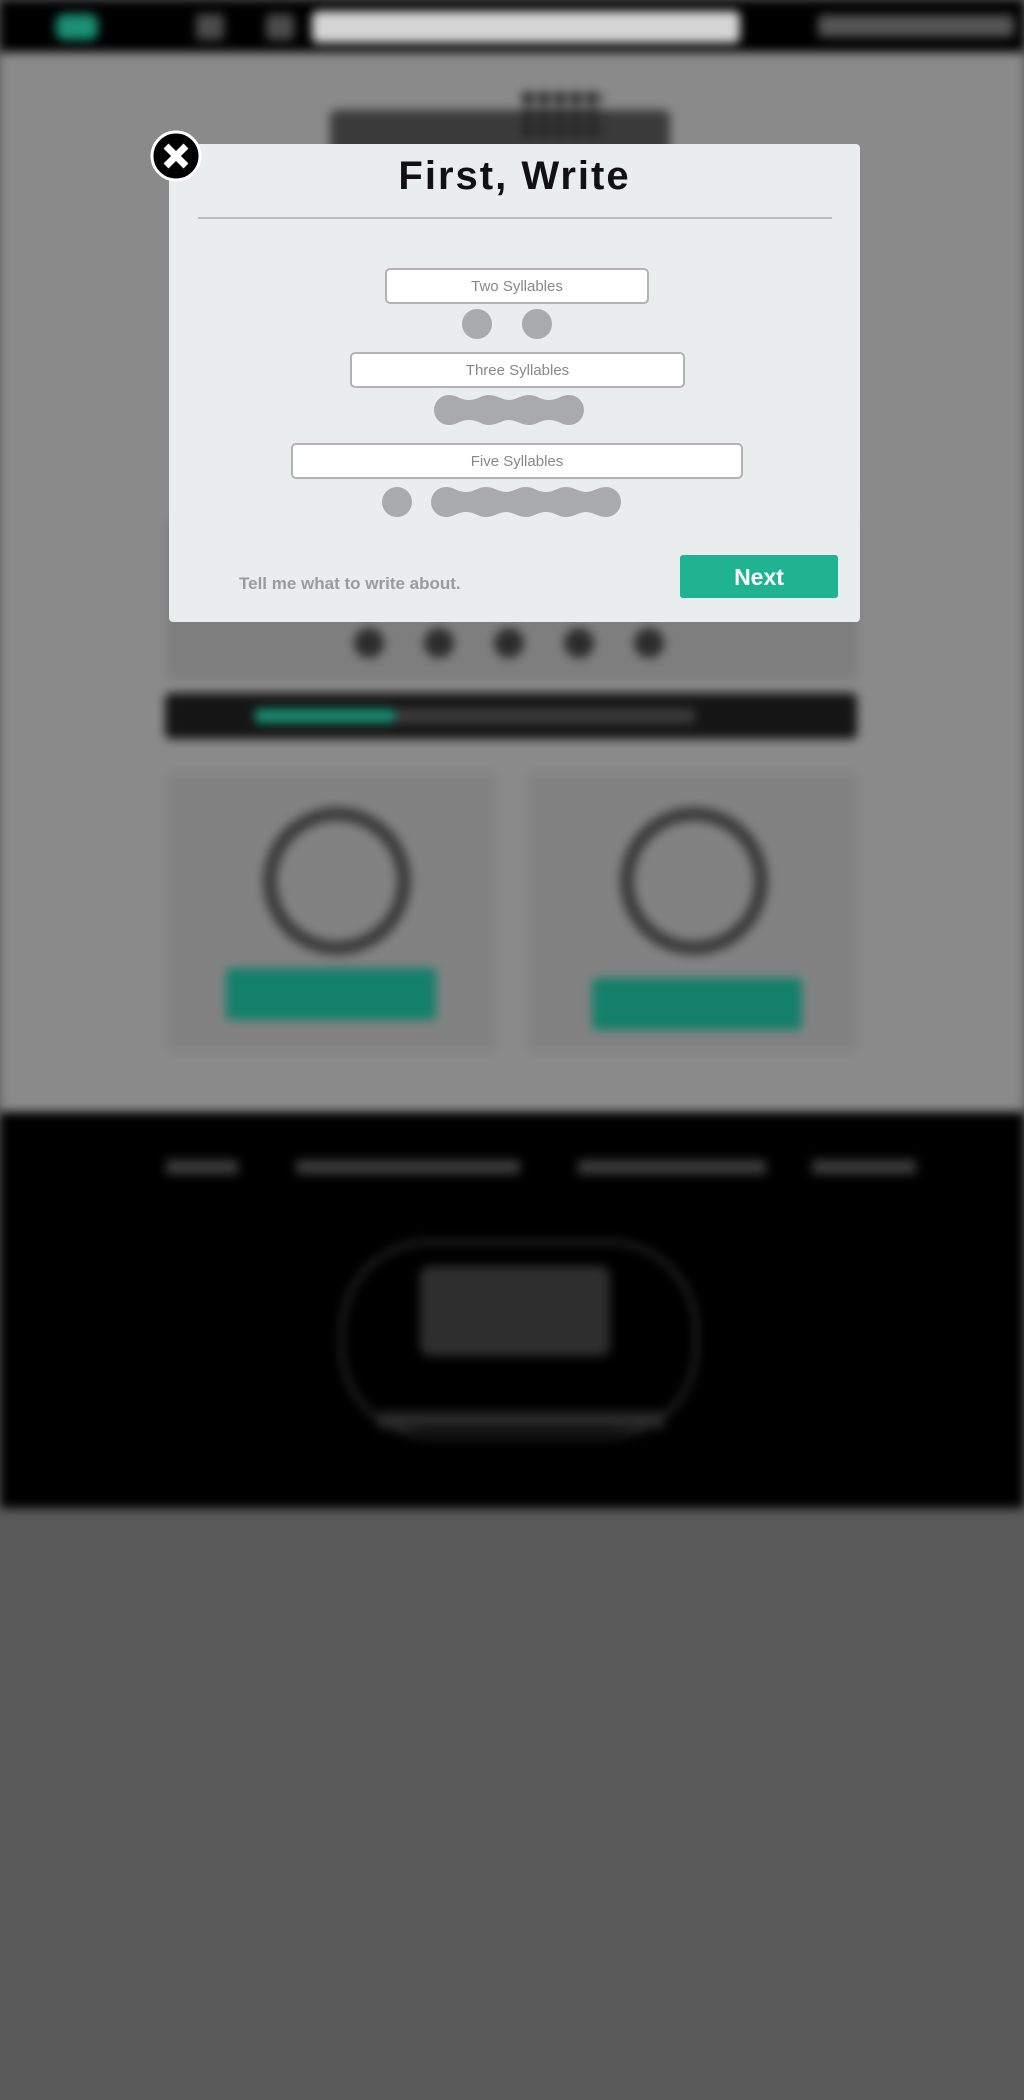 The width and height of the screenshot is (1024, 2100). Describe the element at coordinates (514, 176) in the screenshot. I see `modal-title: First, Write` at that location.